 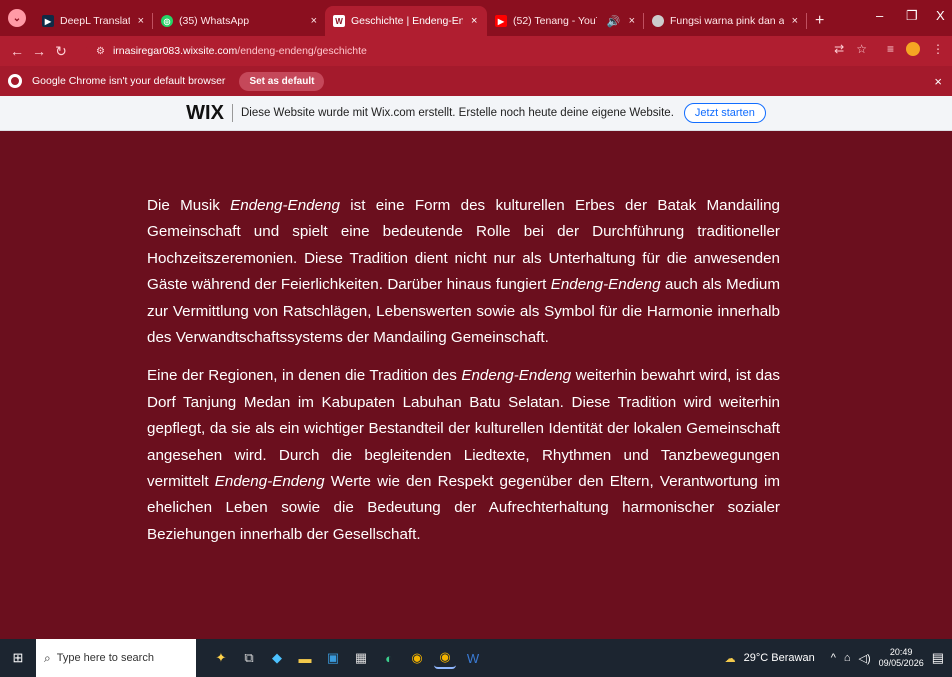 What do you see at coordinates (214, 21) in the screenshot?
I see `tab-title: (35) WhatsApp` at bounding box center [214, 21].